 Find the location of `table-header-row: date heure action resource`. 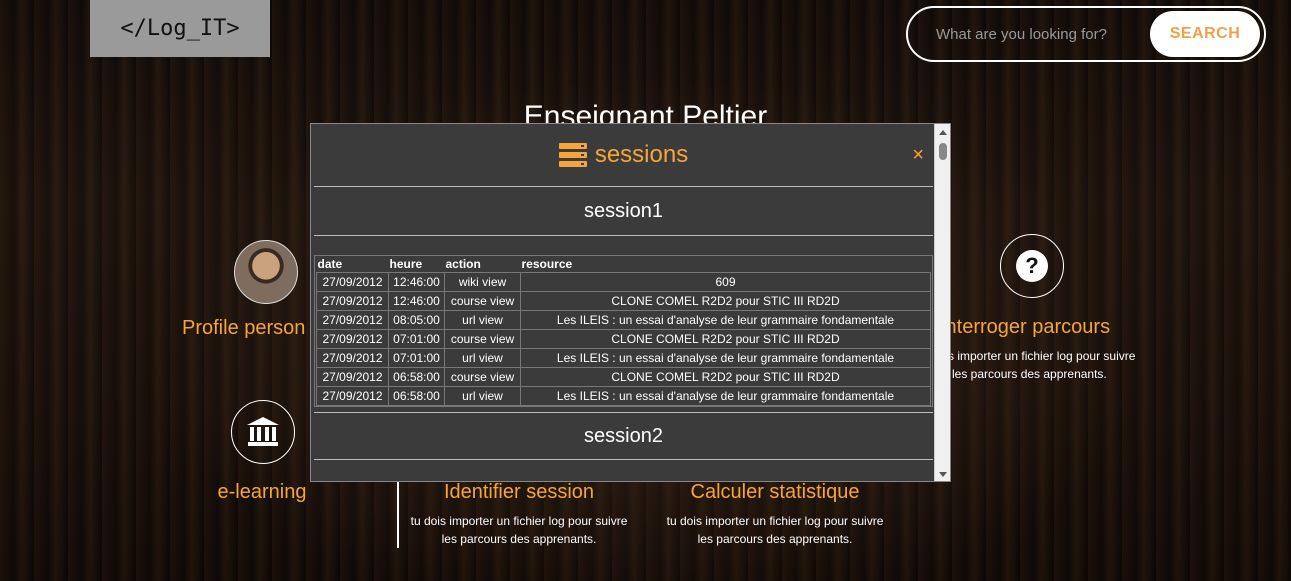

table-header-row: date heure action resource is located at coordinates (623, 264).